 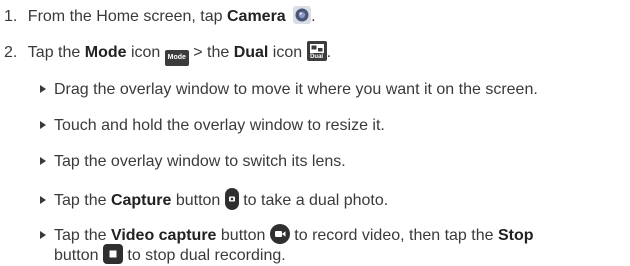 I want to click on bullet-text: to stop dual recording., so click(x=204, y=255).